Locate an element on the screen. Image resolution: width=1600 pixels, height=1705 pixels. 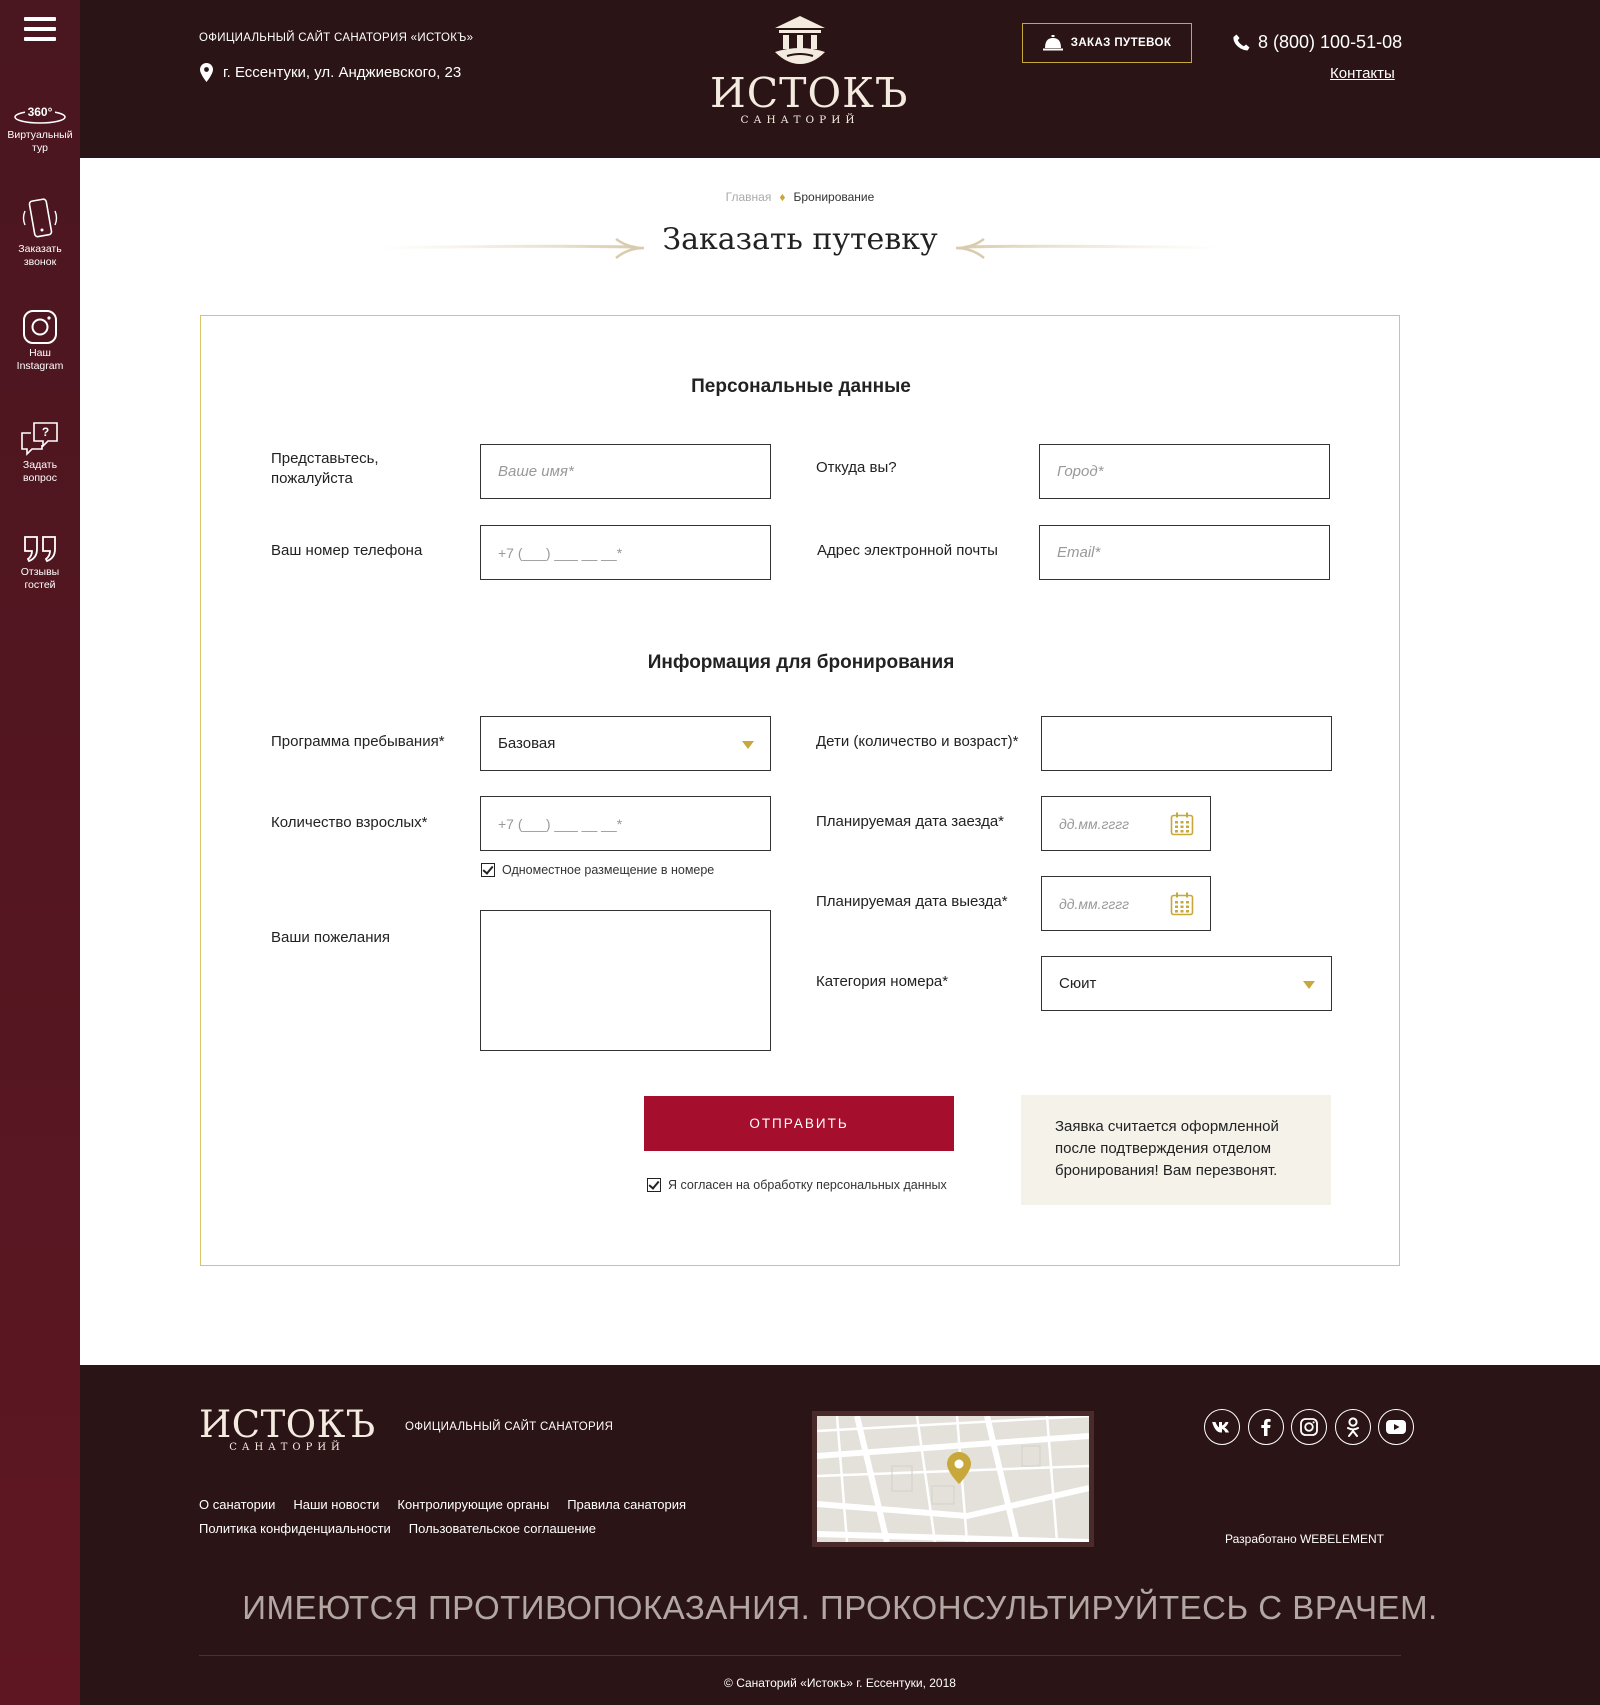
phone-number: 8 (800) 100-51-08 is located at coordinates (1330, 42).